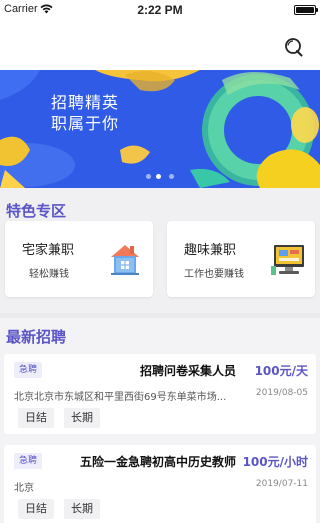 This screenshot has height=523, width=320. Describe the element at coordinates (36, 337) in the screenshot. I see `latest-title: 最新招聘` at that location.